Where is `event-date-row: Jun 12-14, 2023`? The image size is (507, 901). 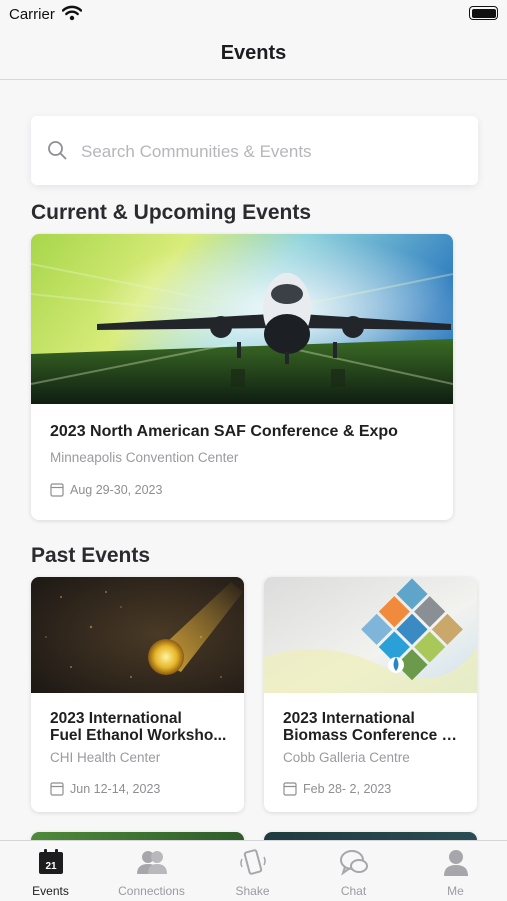
event-date-row: Jun 12-14, 2023 is located at coordinates (105, 790).